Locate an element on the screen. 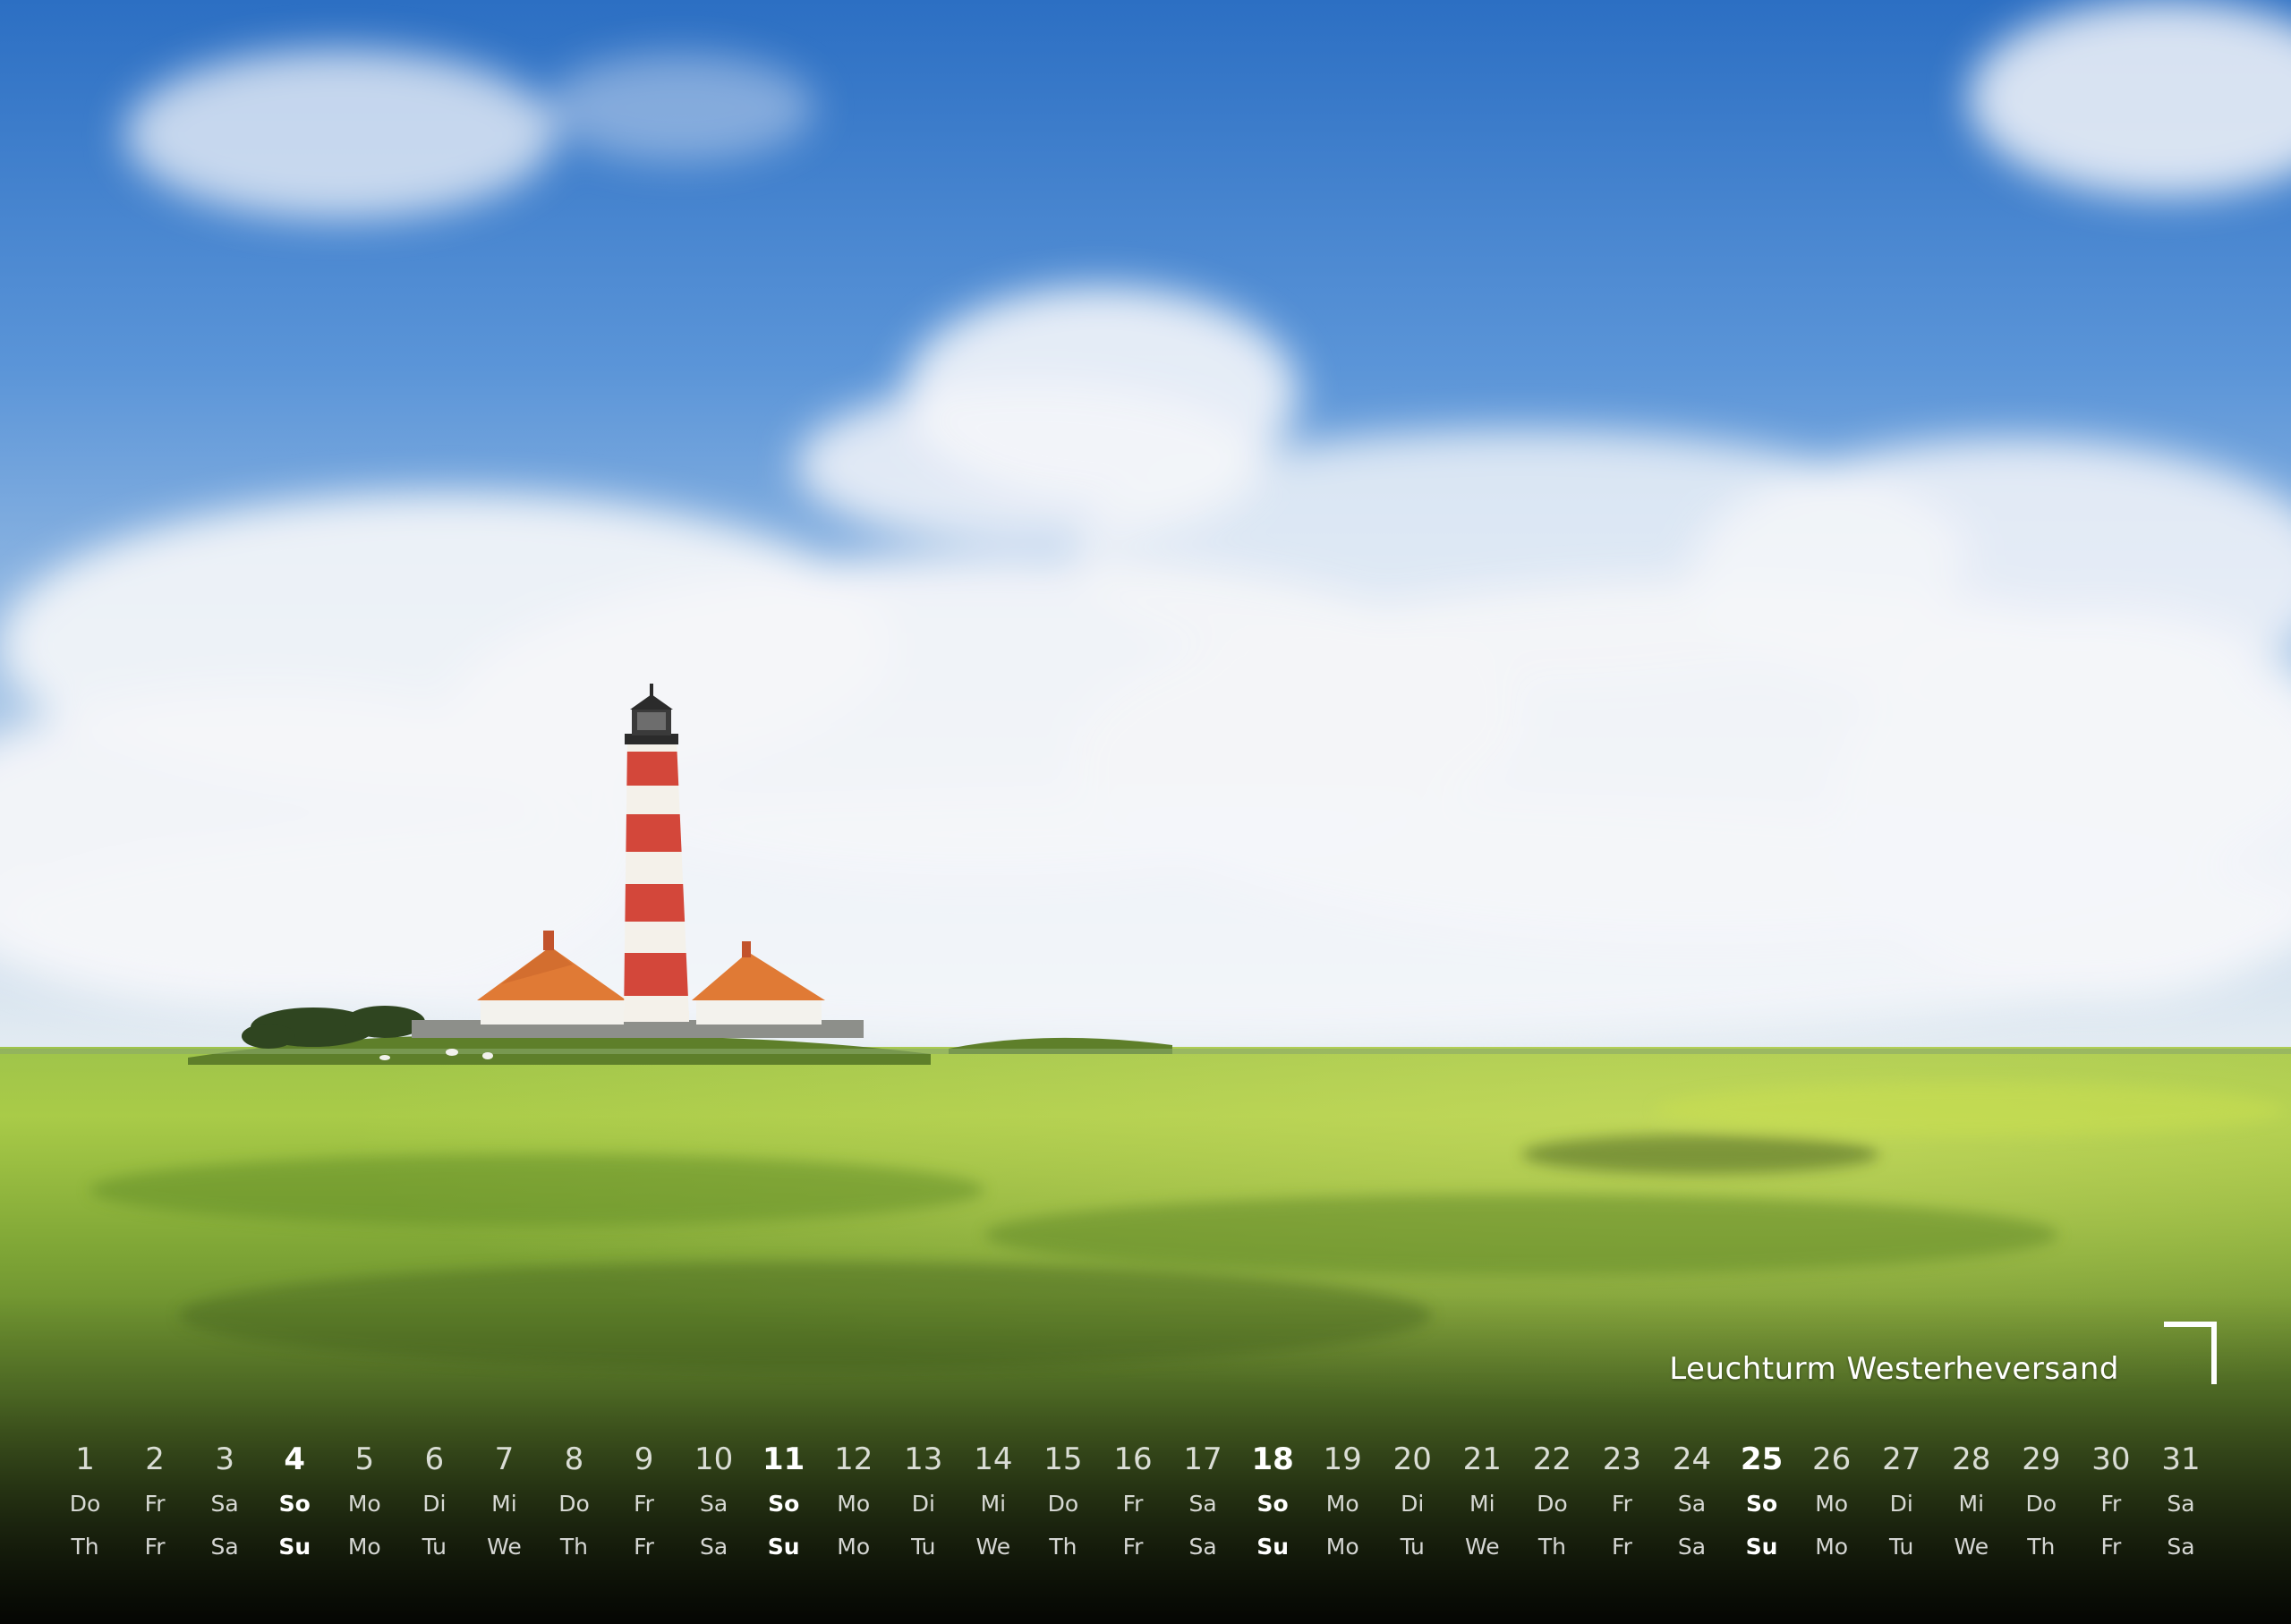 Image resolution: width=2291 pixels, height=1624 pixels. calendar-day: 9 Fr Fr is located at coordinates (644, 1503).